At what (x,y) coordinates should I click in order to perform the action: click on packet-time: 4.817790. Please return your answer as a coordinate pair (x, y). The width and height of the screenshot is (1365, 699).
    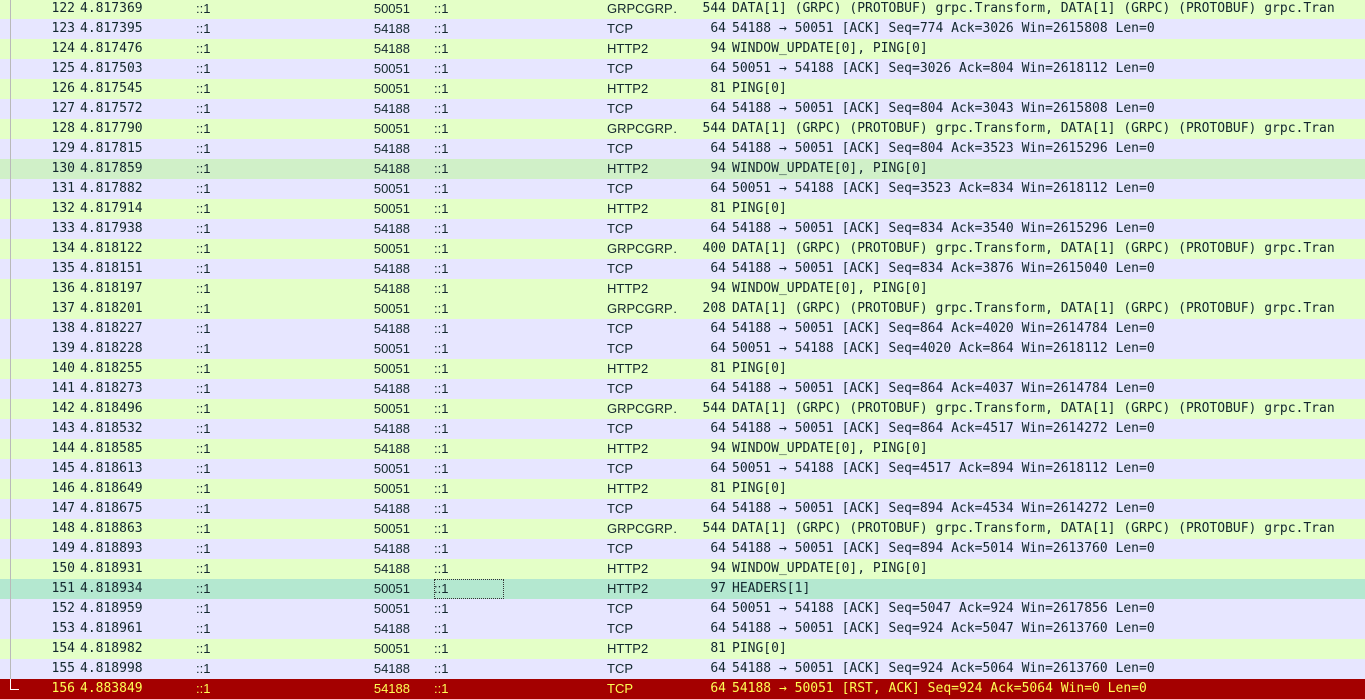
    Looking at the image, I should click on (111, 128).